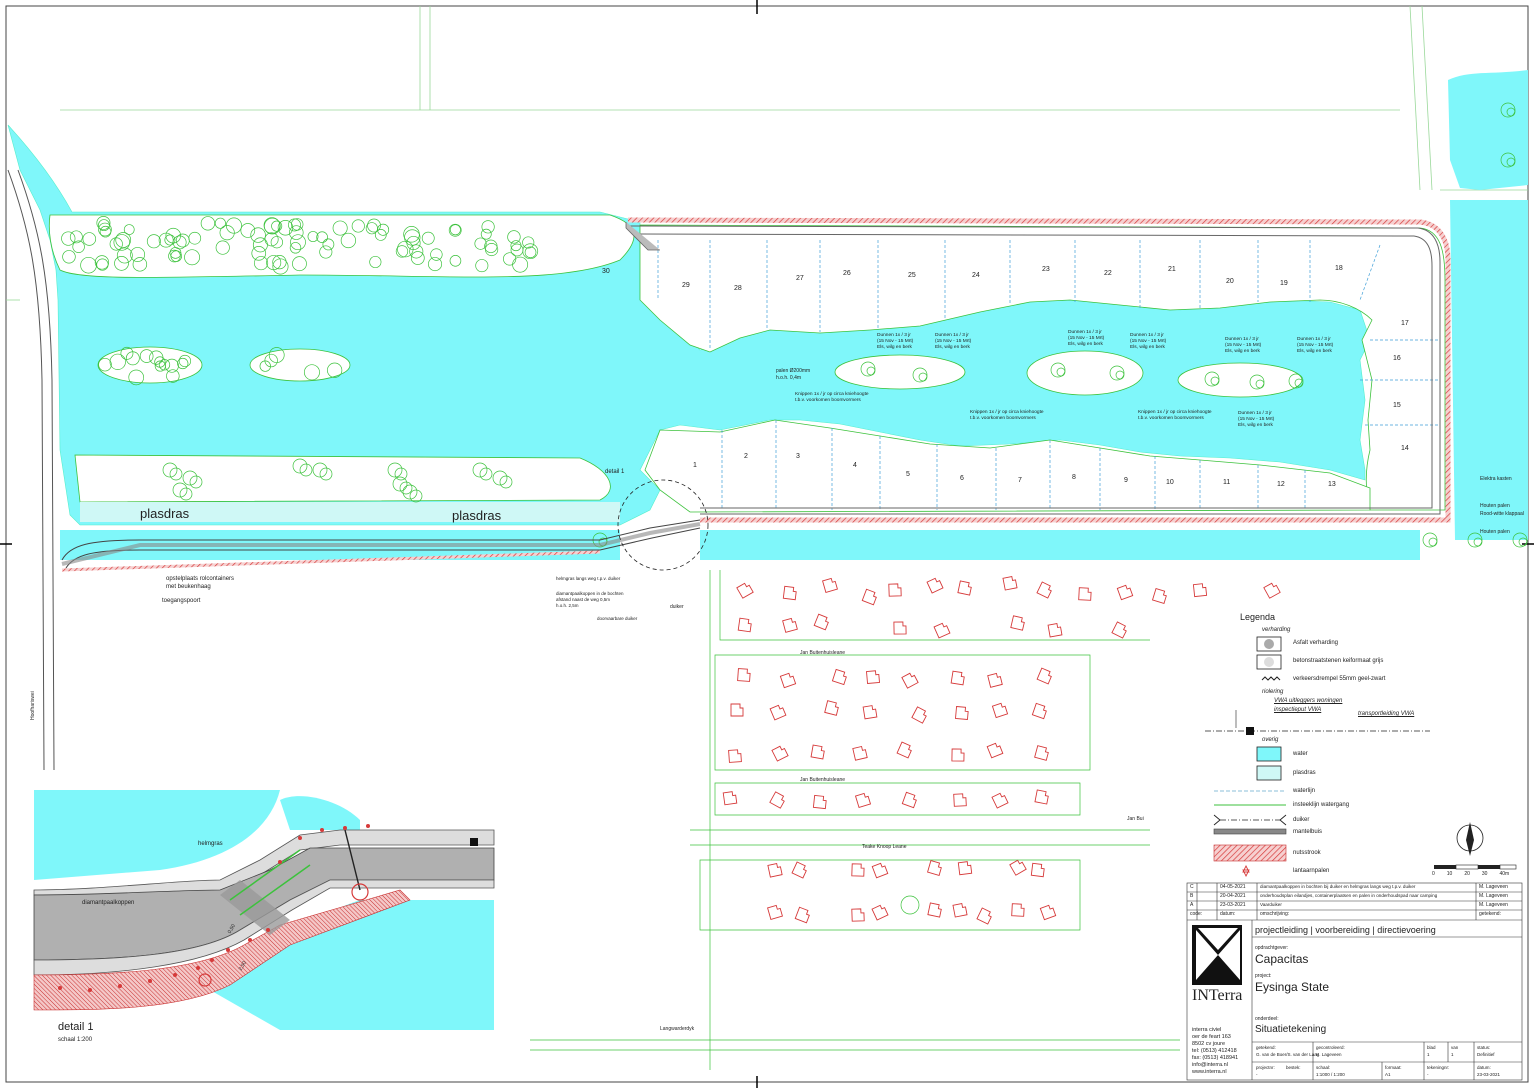 The width and height of the screenshot is (1534, 1088). Describe the element at coordinates (1304, 791) in the screenshot. I see `legend-item: waterlijn` at that location.